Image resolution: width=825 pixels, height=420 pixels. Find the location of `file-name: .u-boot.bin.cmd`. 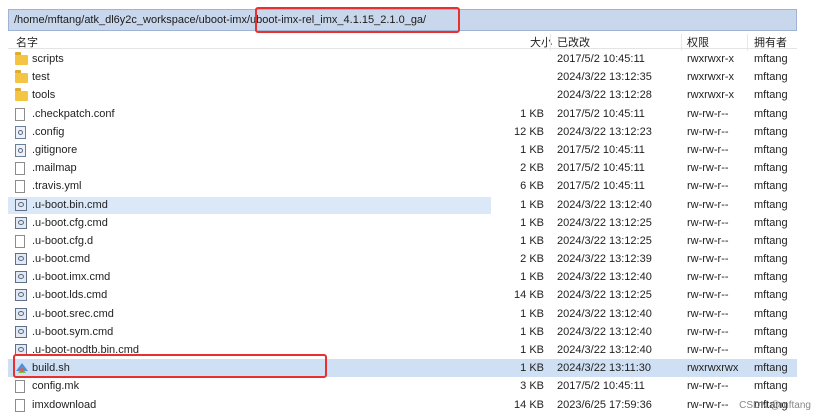

file-name: .u-boot.bin.cmd is located at coordinates (70, 204).